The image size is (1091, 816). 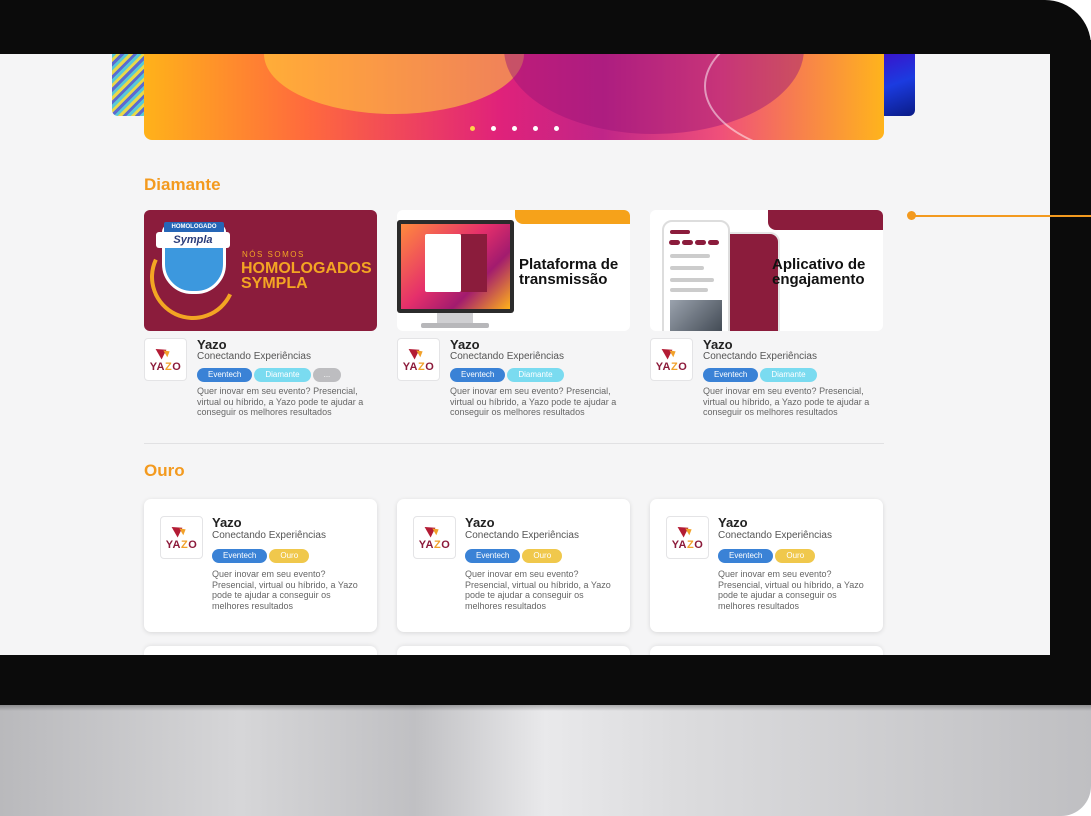 I want to click on section-title-diamante: Diamante, so click(x=182, y=184).